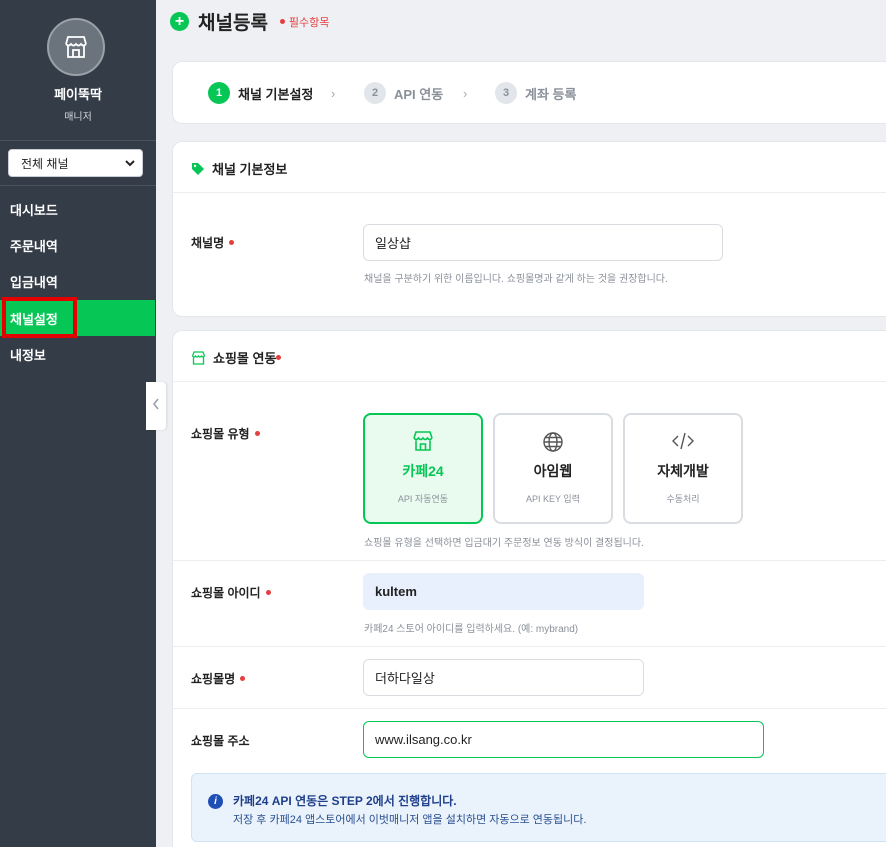 This screenshot has height=847, width=886. Describe the element at coordinates (76, 47) in the screenshot. I see `store-logo-icon` at that location.